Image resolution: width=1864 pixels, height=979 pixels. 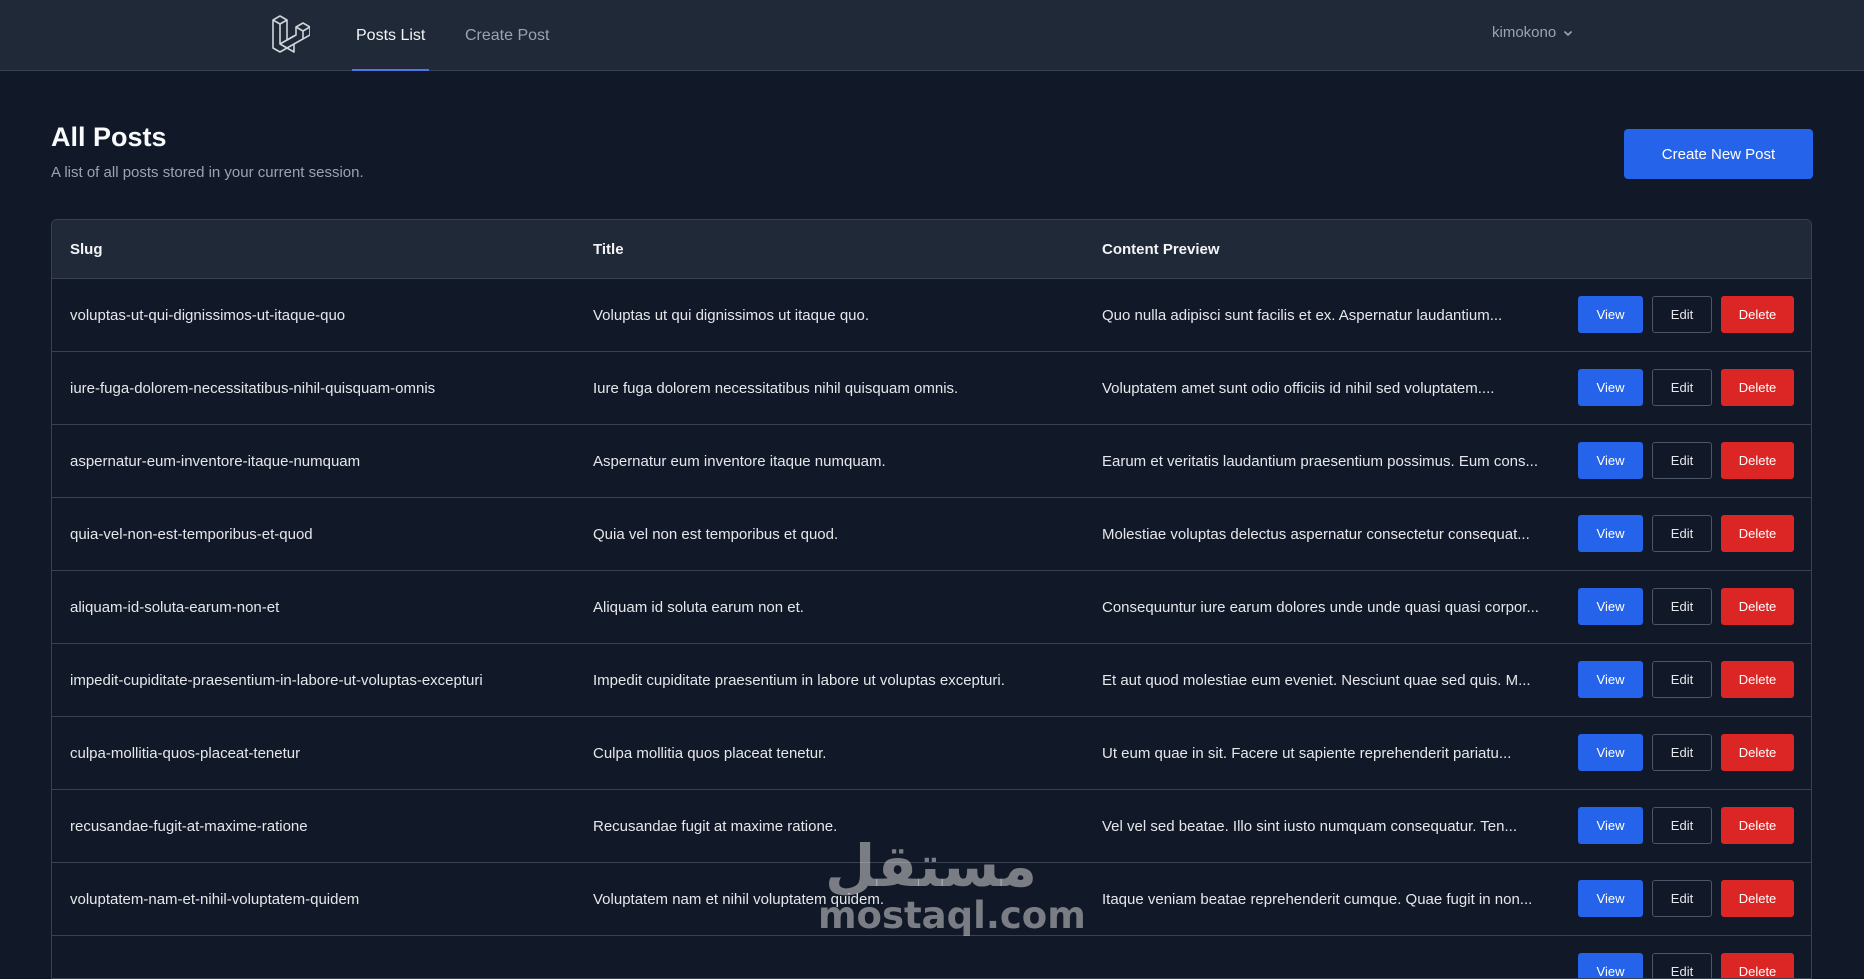 What do you see at coordinates (507, 35) in the screenshot?
I see `tab-create-post: Create Post` at bounding box center [507, 35].